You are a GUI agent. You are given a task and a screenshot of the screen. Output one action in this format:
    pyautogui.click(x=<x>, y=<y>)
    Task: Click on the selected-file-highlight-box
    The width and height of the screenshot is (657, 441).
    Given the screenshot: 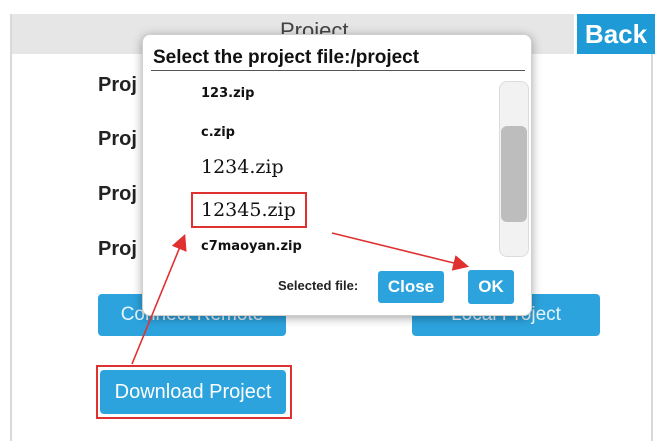 What is the action you would take?
    pyautogui.click(x=249, y=210)
    